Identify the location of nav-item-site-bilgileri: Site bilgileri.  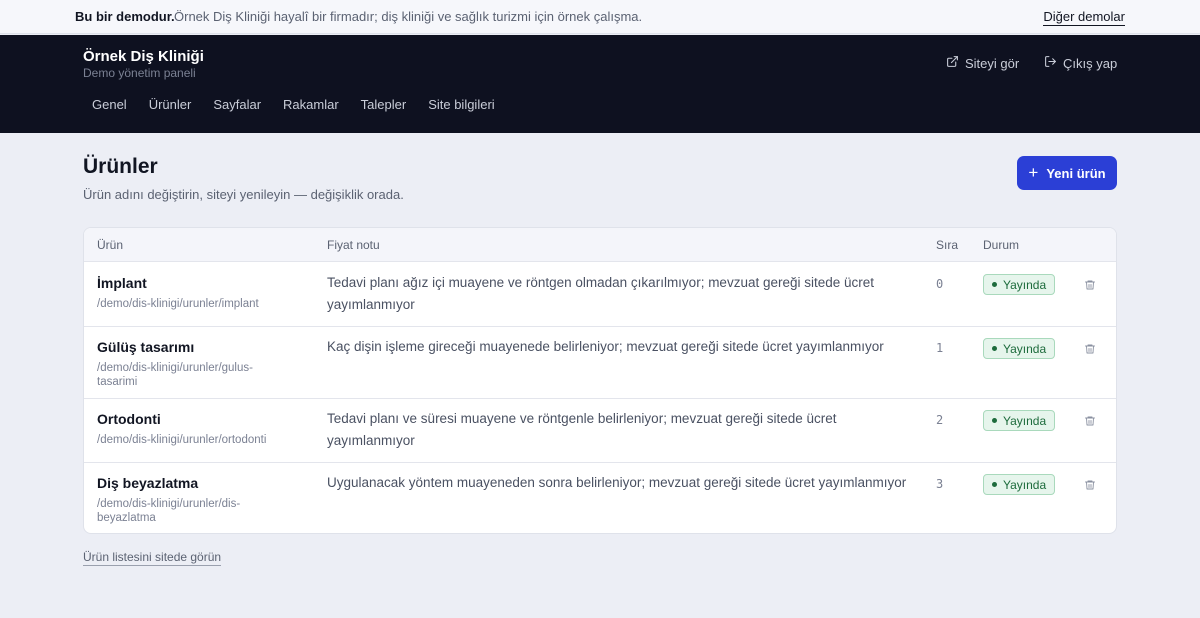
(461, 104).